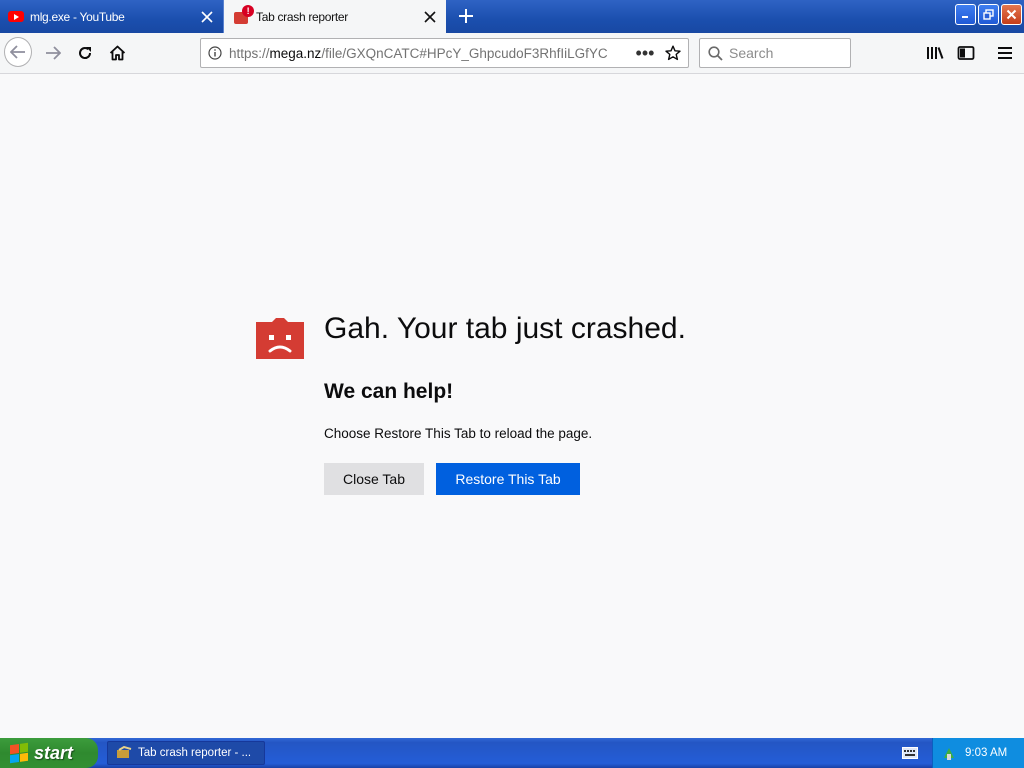 The image size is (1024, 768). I want to click on start-label: start, so click(54, 752).